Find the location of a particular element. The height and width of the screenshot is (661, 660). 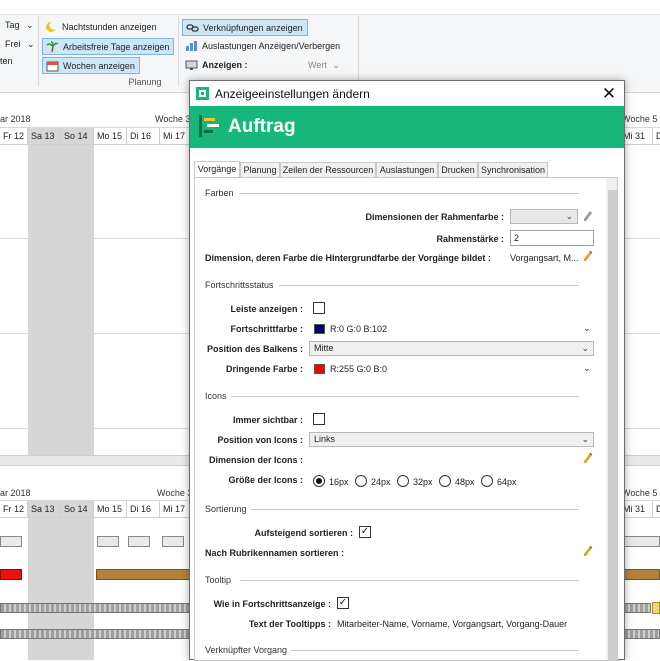

section-title: Fortschrittsstatus is located at coordinates (239, 285).